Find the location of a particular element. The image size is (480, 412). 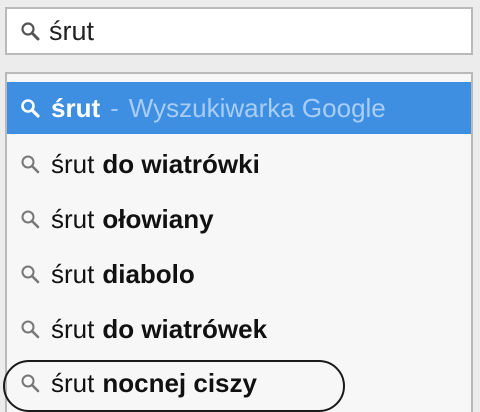

suggestion-item: śrut do wiatrówek is located at coordinates (239, 329).